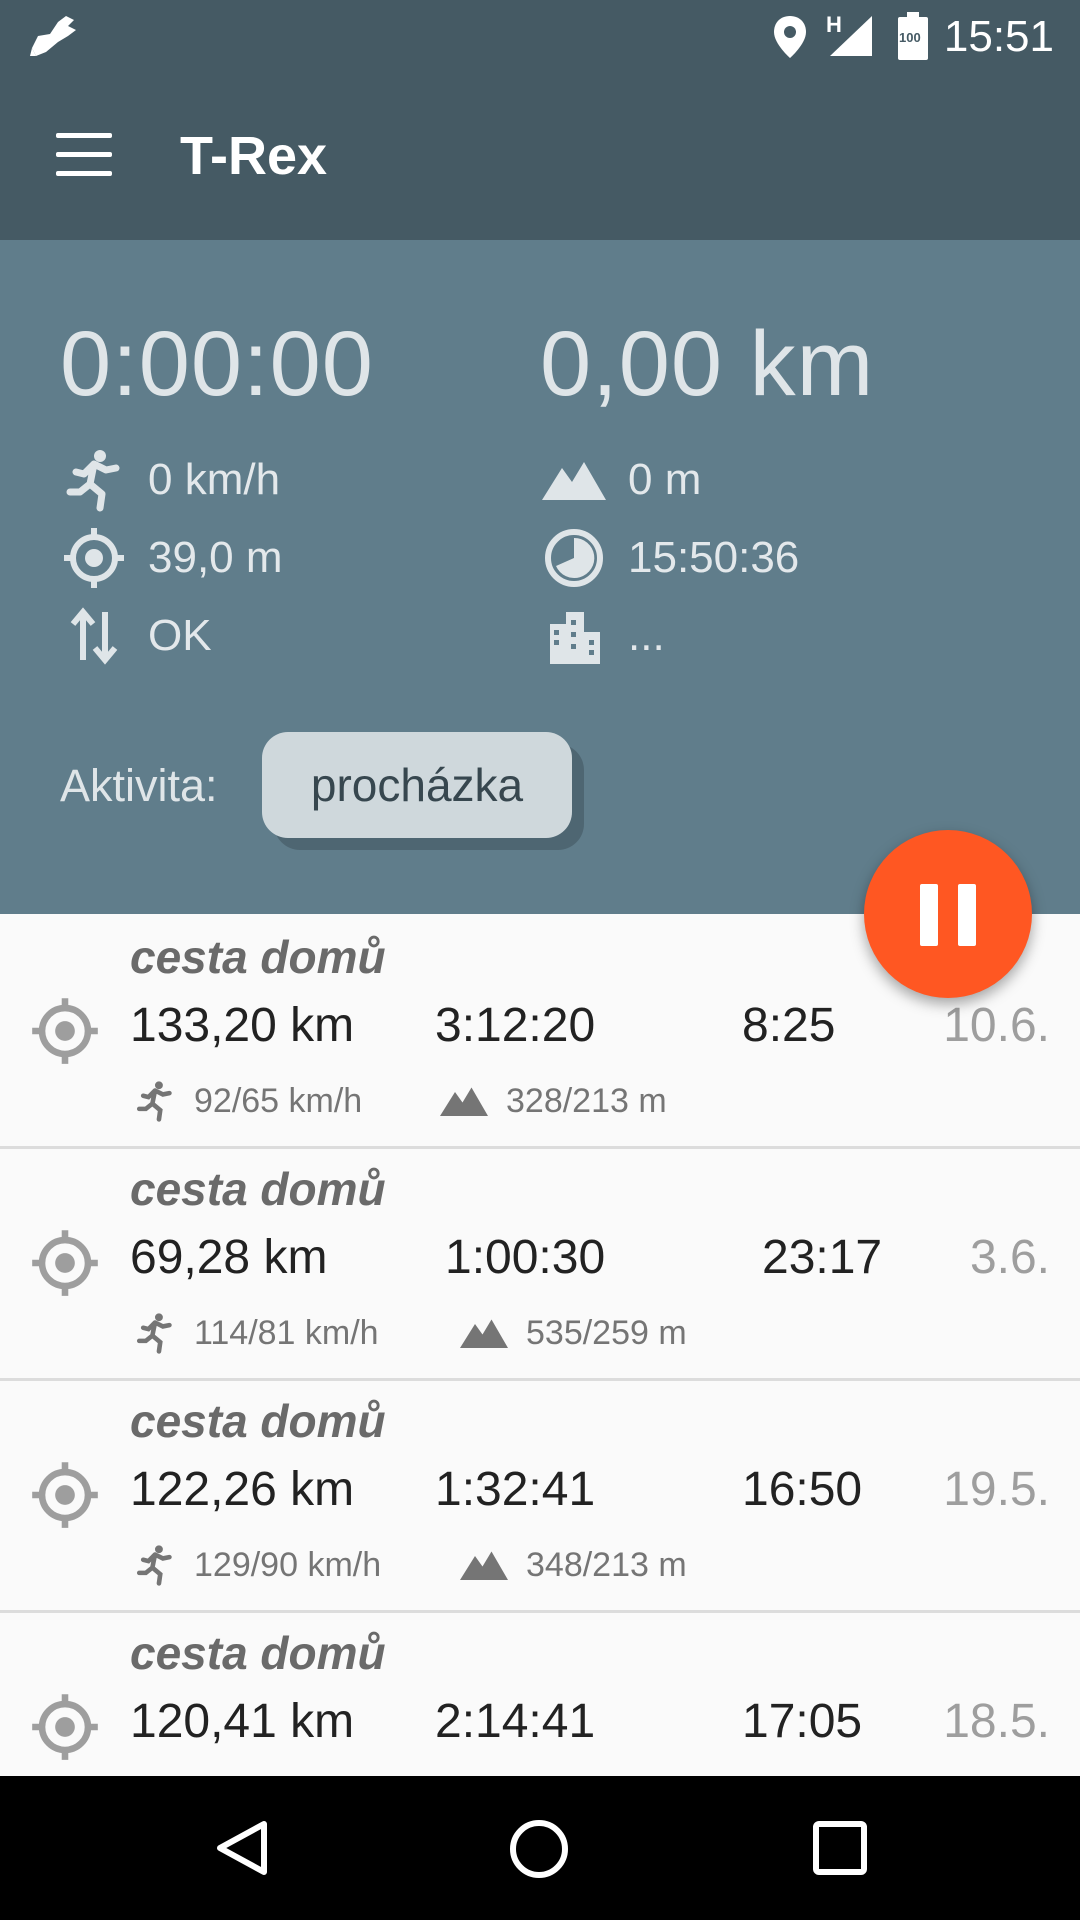 The image size is (1080, 1920). I want to click on trip-elevation: 348/213 m, so click(573, 1565).